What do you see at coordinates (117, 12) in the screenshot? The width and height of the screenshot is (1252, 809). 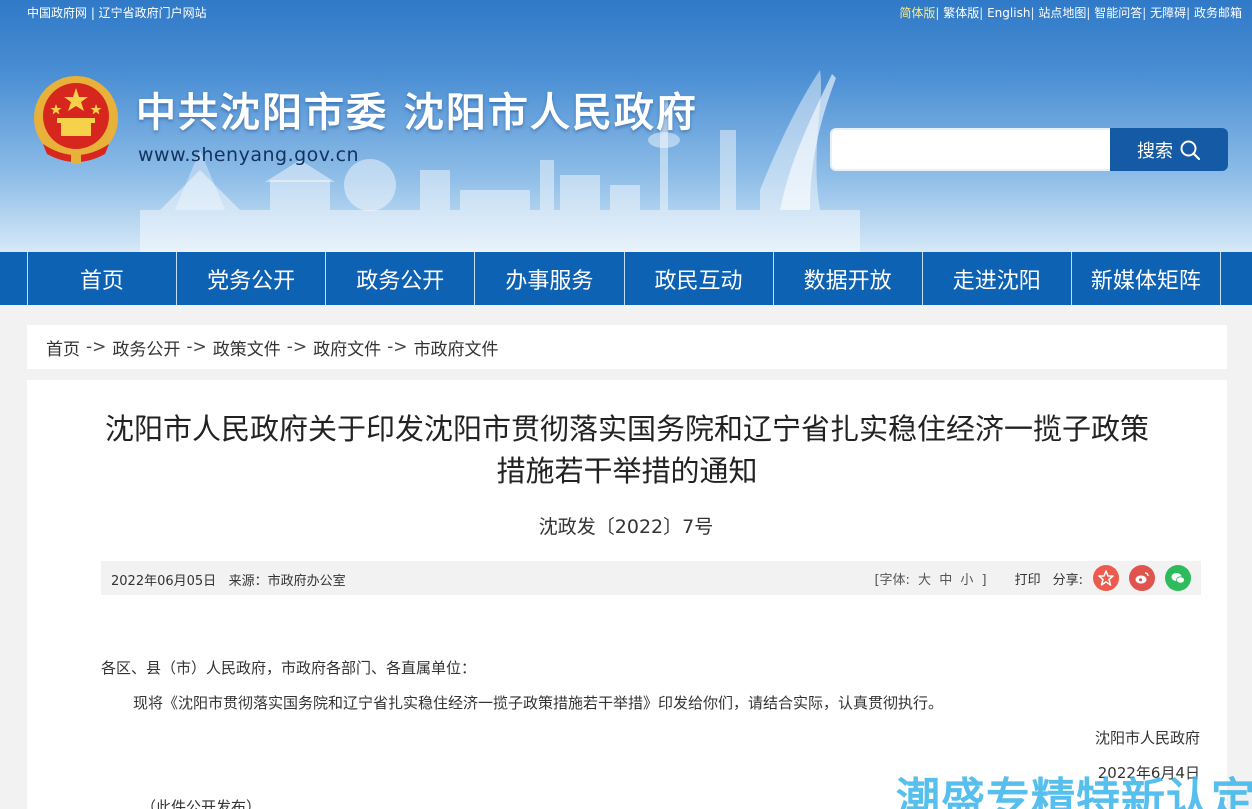 I see `top-links-left: 中国政府网 | 辽宁省政府门户网站` at bounding box center [117, 12].